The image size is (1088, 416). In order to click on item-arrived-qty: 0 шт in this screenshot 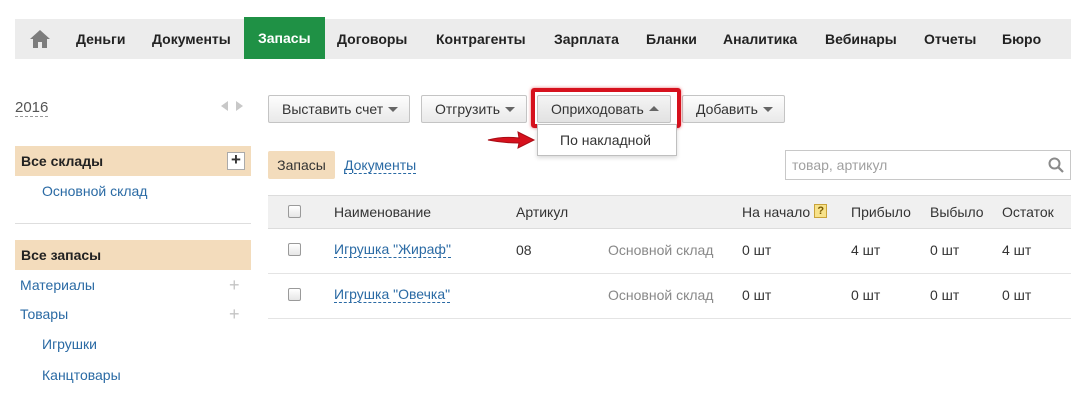, I will do `click(866, 295)`.